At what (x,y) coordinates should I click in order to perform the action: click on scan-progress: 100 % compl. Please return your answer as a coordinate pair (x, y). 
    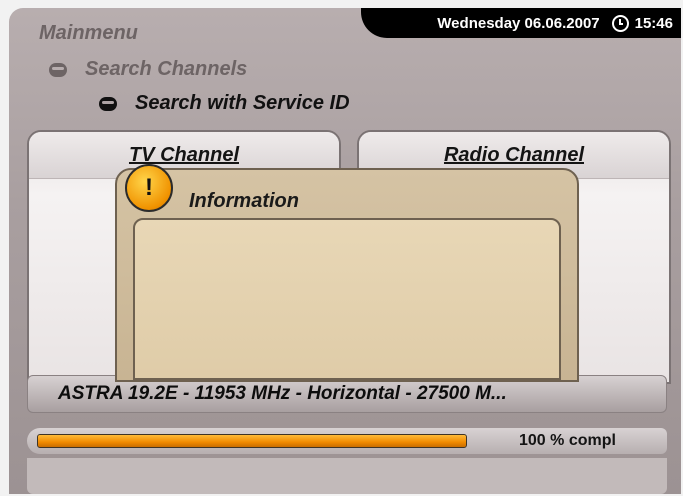
    Looking at the image, I should click on (347, 441).